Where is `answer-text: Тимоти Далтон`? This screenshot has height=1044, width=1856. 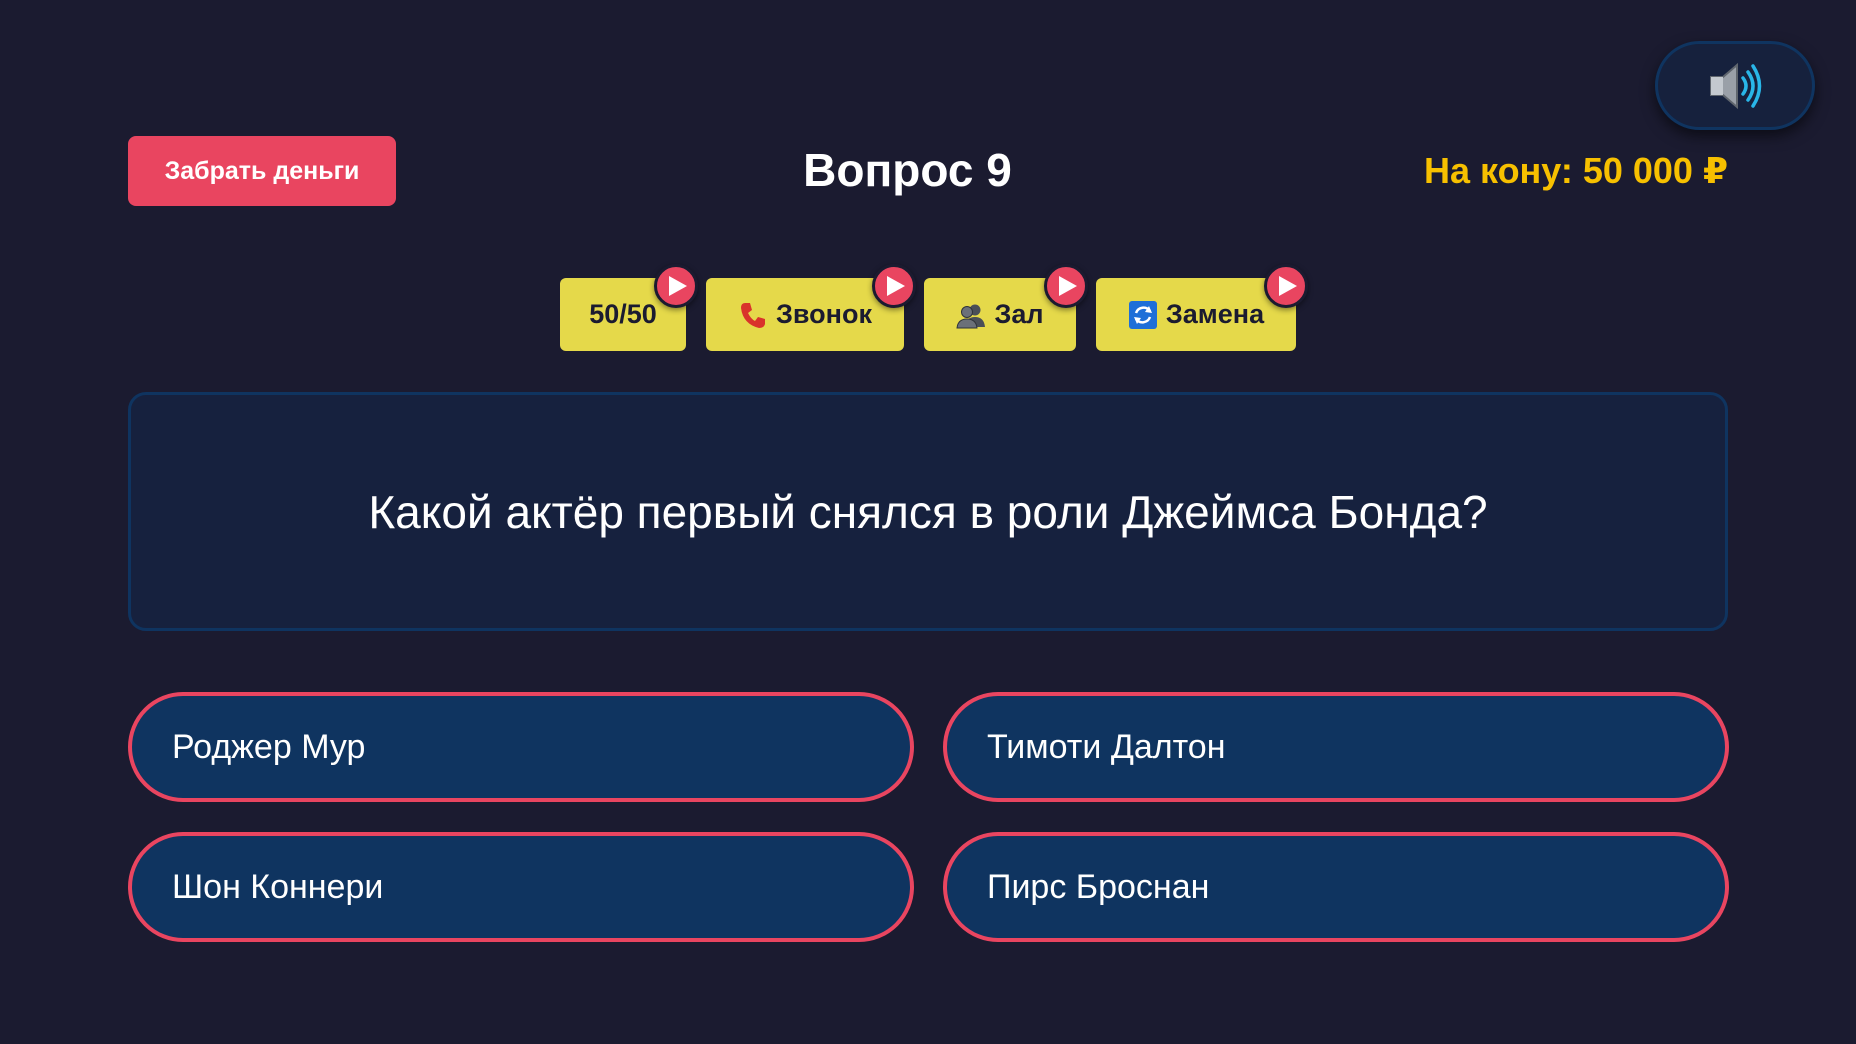
answer-text: Тимоти Далтон is located at coordinates (1106, 746).